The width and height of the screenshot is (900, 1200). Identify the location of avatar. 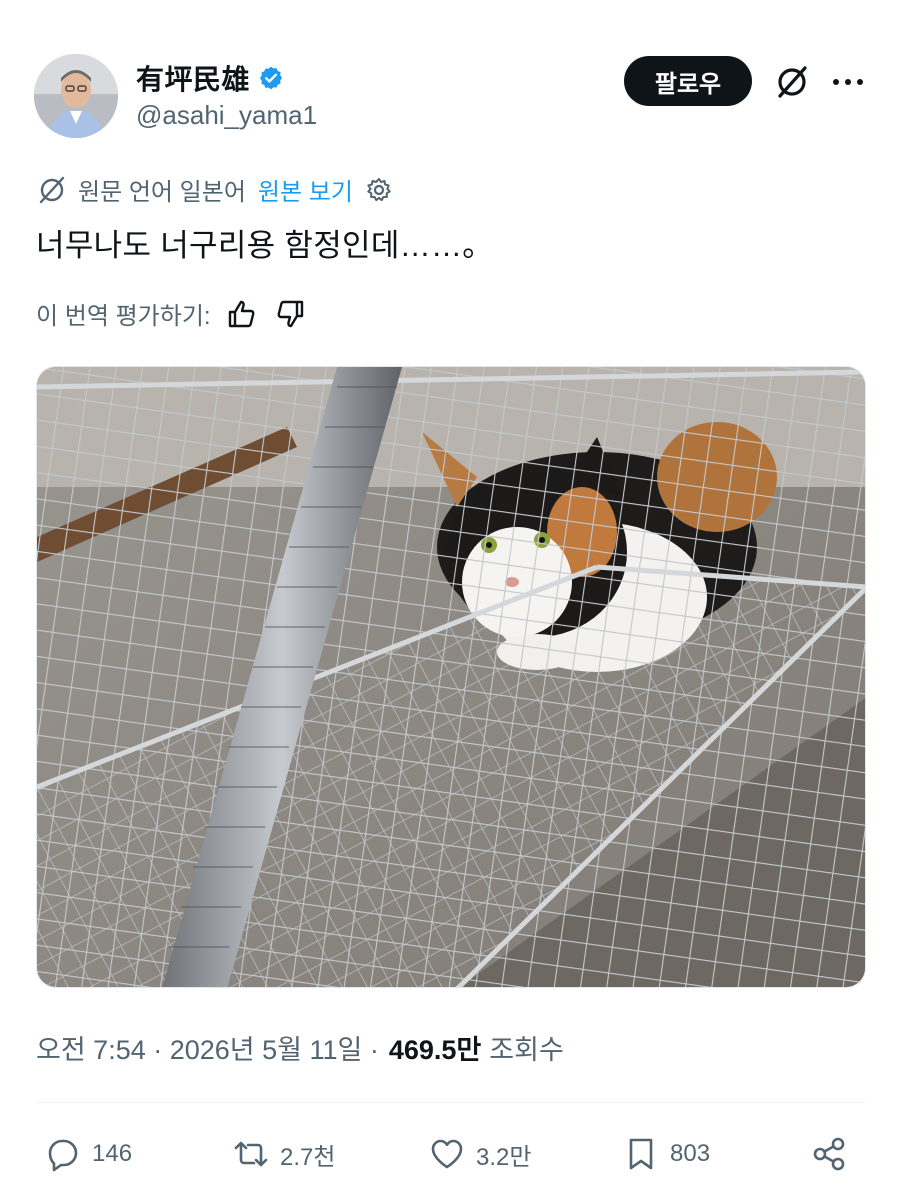
(76, 96).